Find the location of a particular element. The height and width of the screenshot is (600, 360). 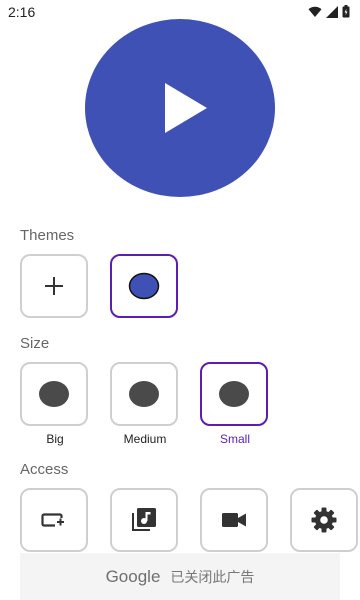

theme-swatch-blue is located at coordinates (144, 286).